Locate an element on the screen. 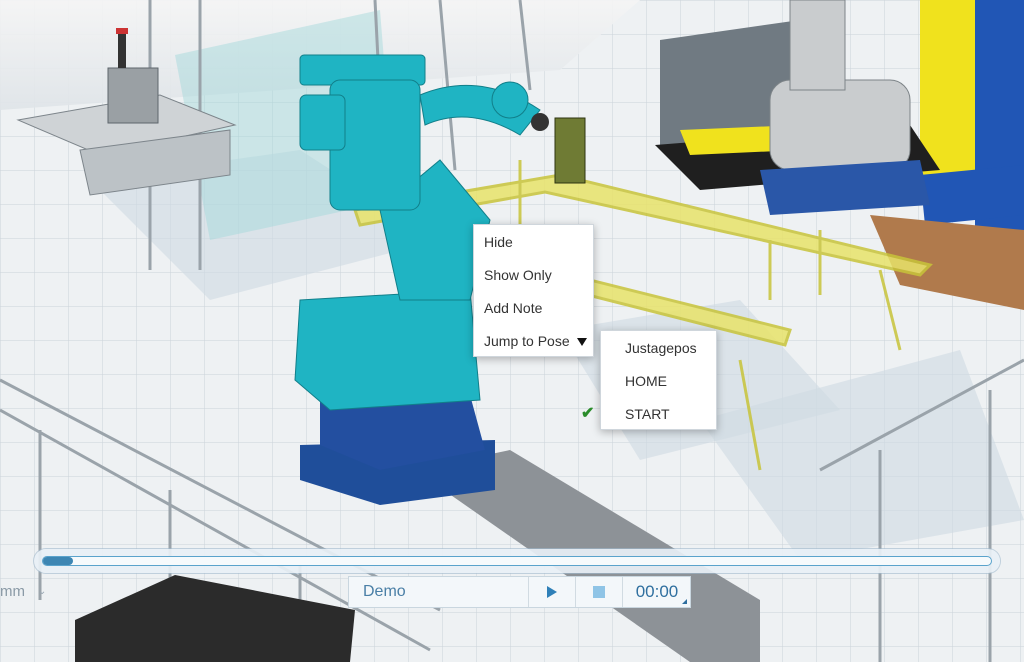 The width and height of the screenshot is (1024, 662). jump-to-pose-label: Jump to Pose is located at coordinates (527, 341).